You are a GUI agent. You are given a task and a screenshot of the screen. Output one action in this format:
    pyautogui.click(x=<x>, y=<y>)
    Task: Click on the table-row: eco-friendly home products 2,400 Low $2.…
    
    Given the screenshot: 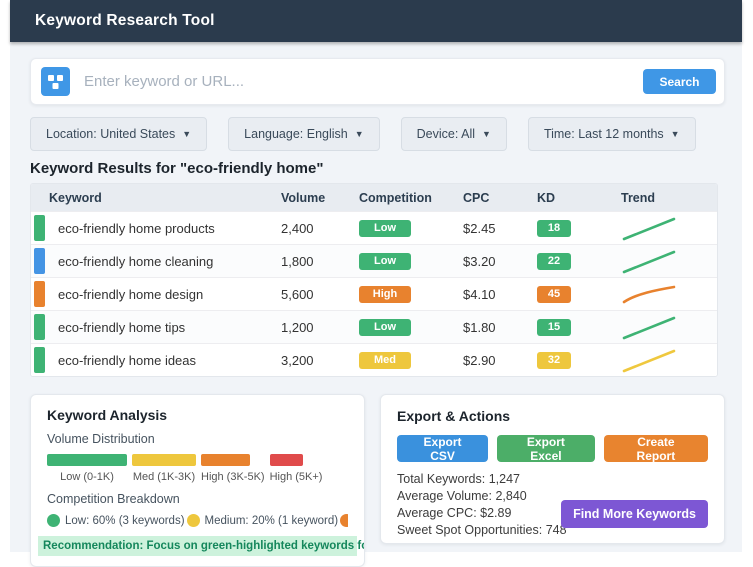 What is the action you would take?
    pyautogui.click(x=374, y=227)
    